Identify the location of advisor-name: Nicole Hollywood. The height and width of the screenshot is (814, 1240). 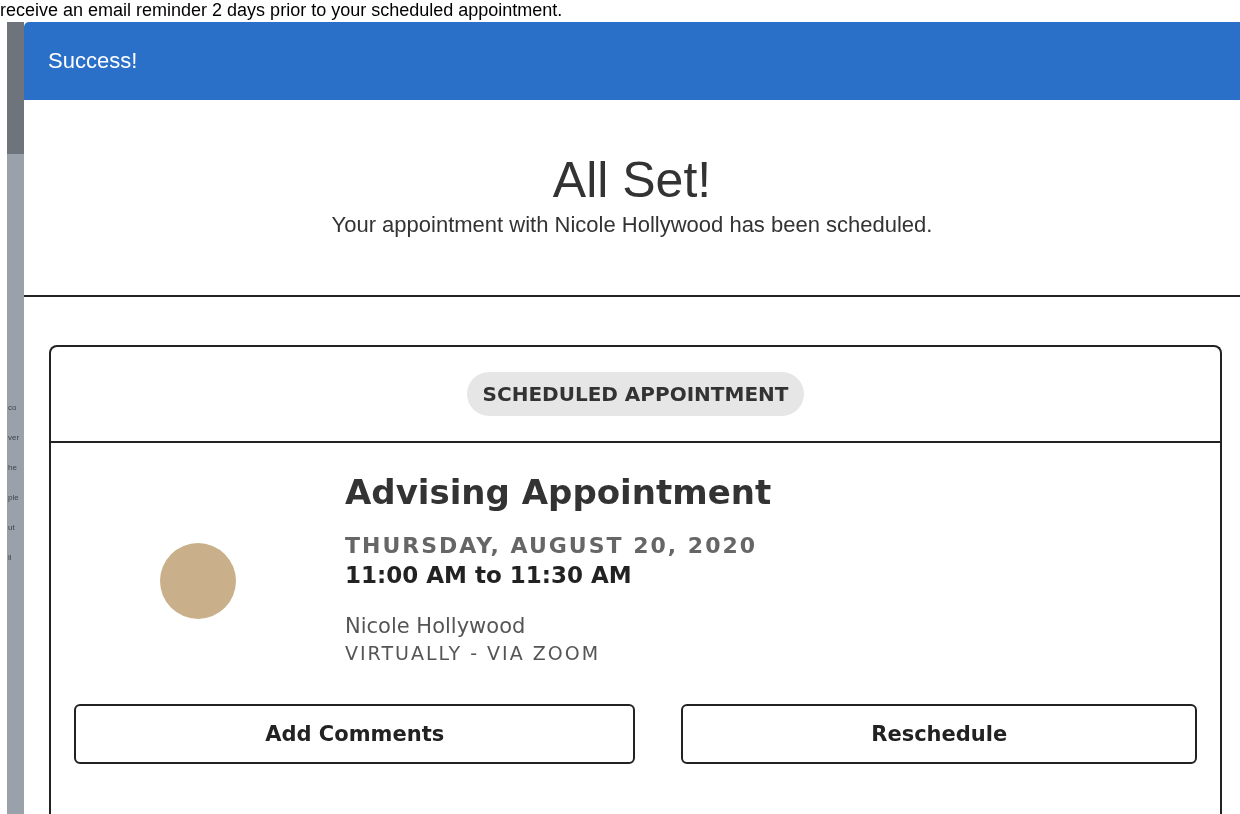
(436, 626).